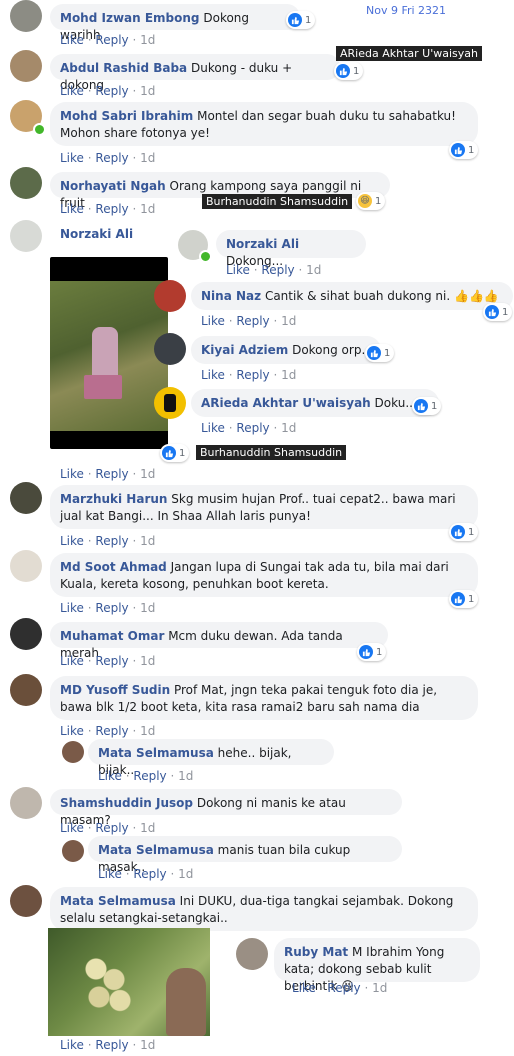 The image size is (514, 1056). I want to click on commenter-name: Marzhuki Harun, so click(113, 499).